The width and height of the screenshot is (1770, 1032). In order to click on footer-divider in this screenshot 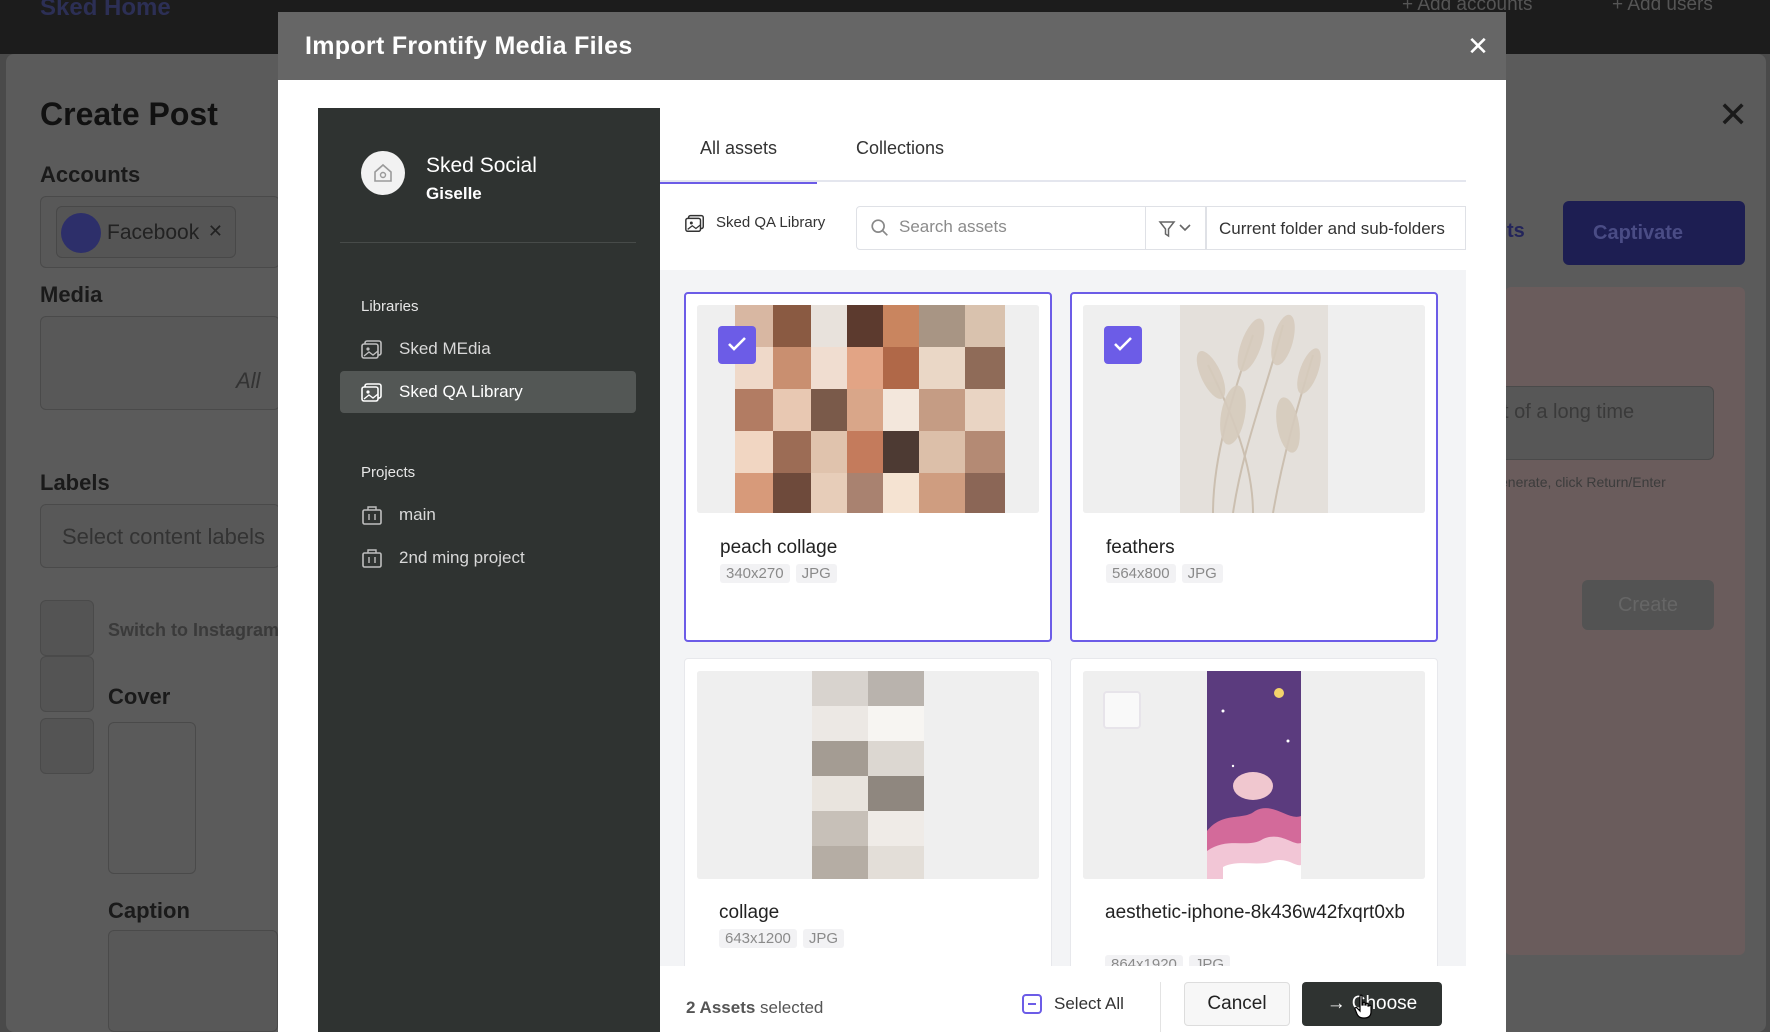, I will do `click(1160, 1007)`.